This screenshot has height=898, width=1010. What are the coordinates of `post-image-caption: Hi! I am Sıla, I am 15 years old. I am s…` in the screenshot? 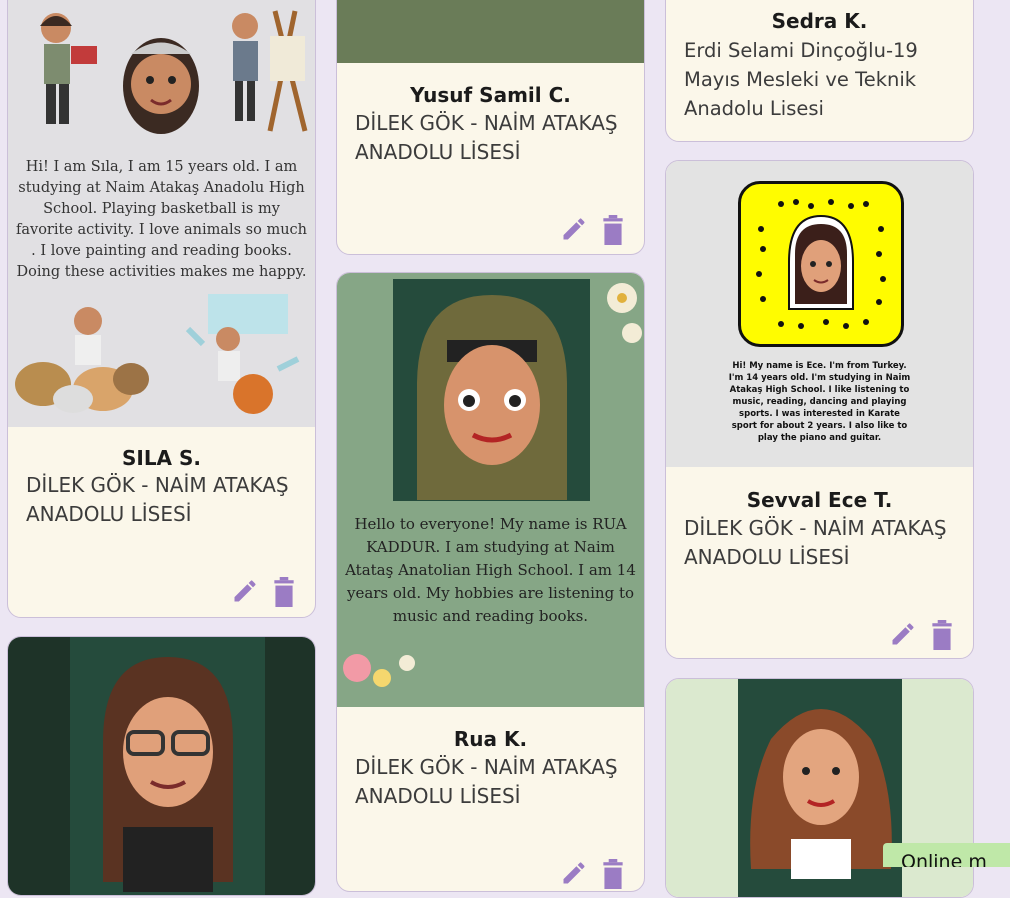 It's located at (161, 219).